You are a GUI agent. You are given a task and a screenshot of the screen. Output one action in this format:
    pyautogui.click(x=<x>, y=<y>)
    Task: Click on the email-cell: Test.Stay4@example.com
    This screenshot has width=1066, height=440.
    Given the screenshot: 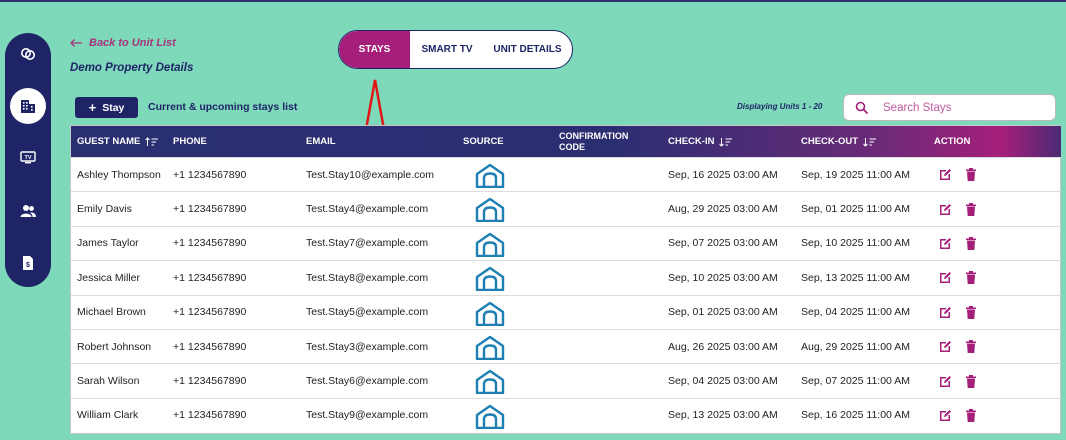 What is the action you would take?
    pyautogui.click(x=367, y=209)
    